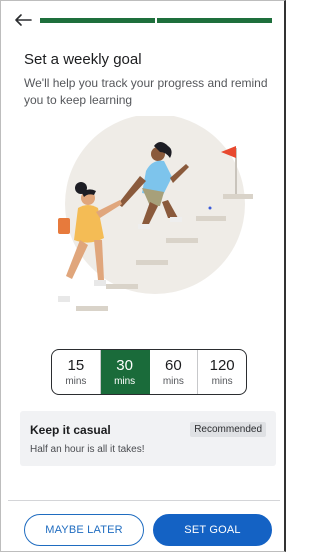 The height and width of the screenshot is (552, 320). Describe the element at coordinates (83, 59) in the screenshot. I see `page-title: Set a weekly goal` at that location.